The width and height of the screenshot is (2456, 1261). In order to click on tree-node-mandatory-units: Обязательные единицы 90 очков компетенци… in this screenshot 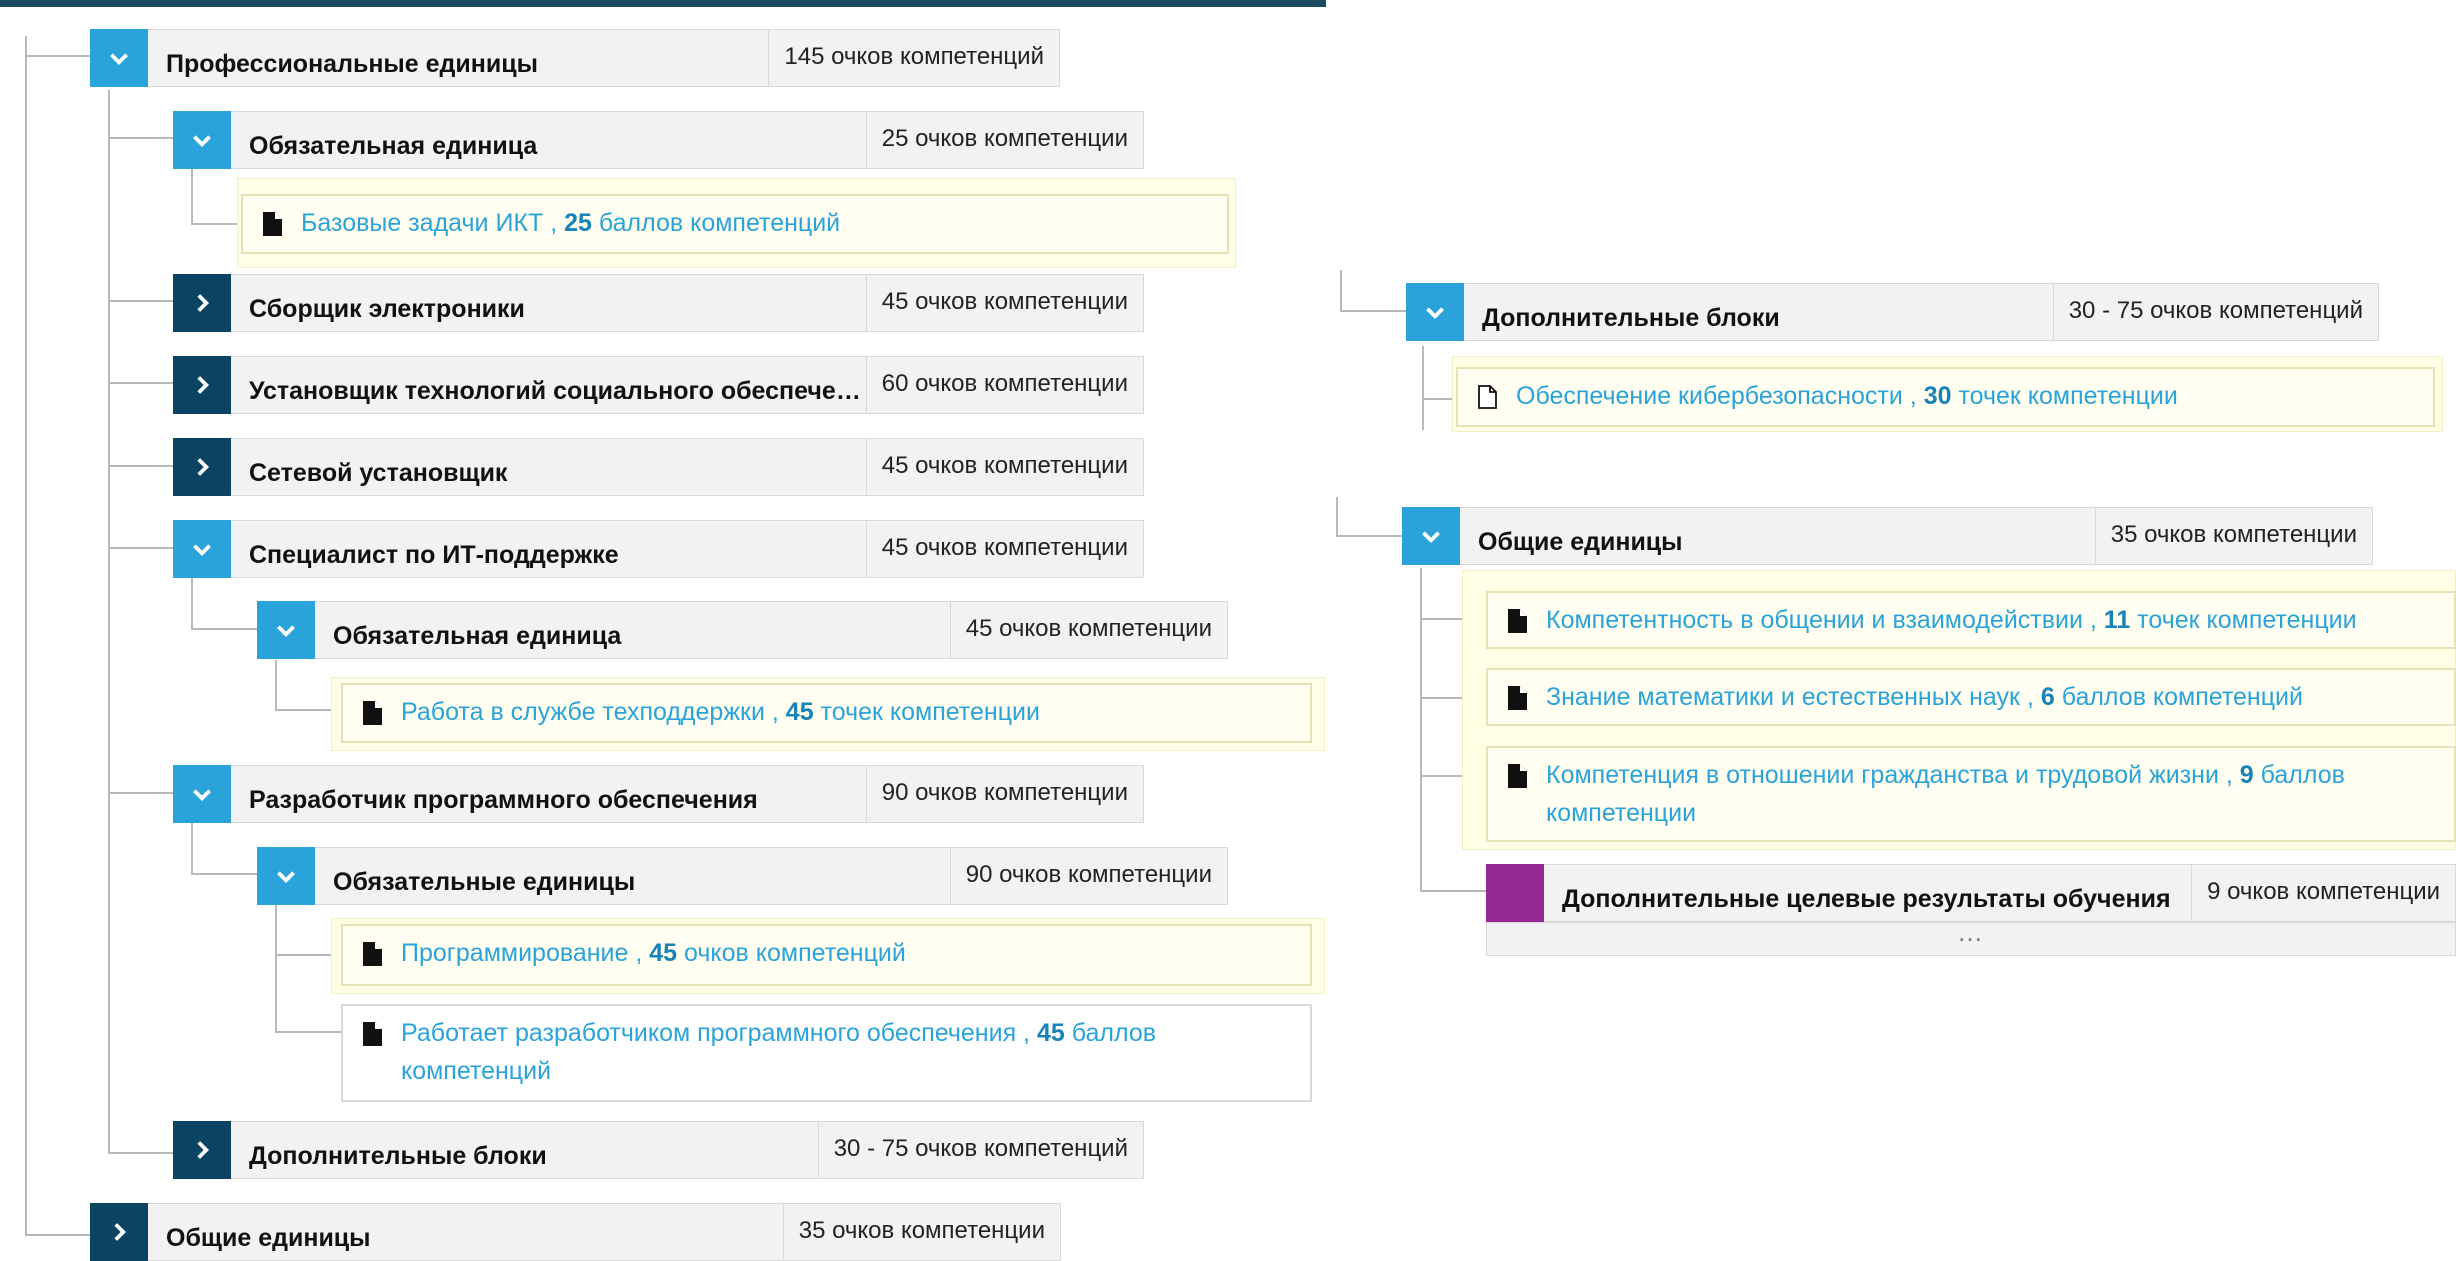, I will do `click(742, 876)`.